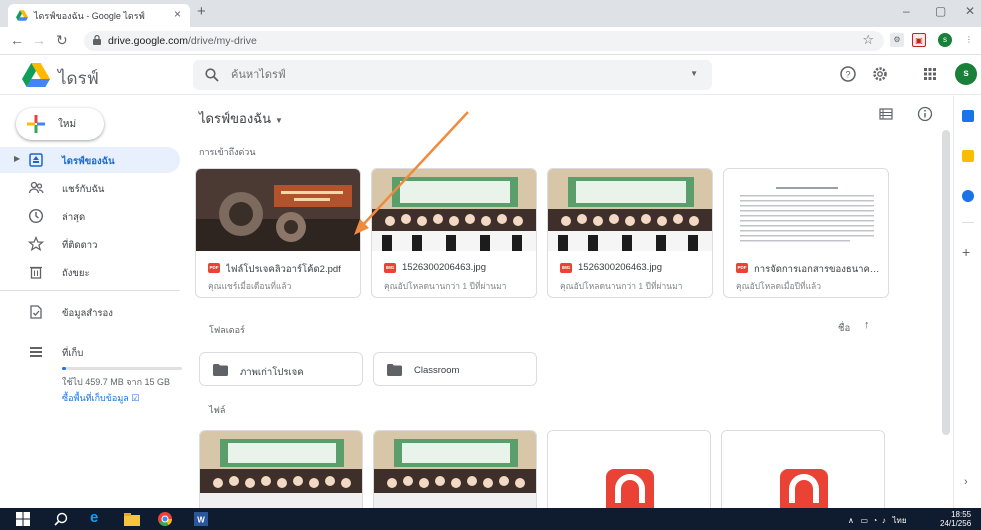 The width and height of the screenshot is (981, 530). What do you see at coordinates (201, 11) in the screenshot?
I see `new-tab-button: +` at bounding box center [201, 11].